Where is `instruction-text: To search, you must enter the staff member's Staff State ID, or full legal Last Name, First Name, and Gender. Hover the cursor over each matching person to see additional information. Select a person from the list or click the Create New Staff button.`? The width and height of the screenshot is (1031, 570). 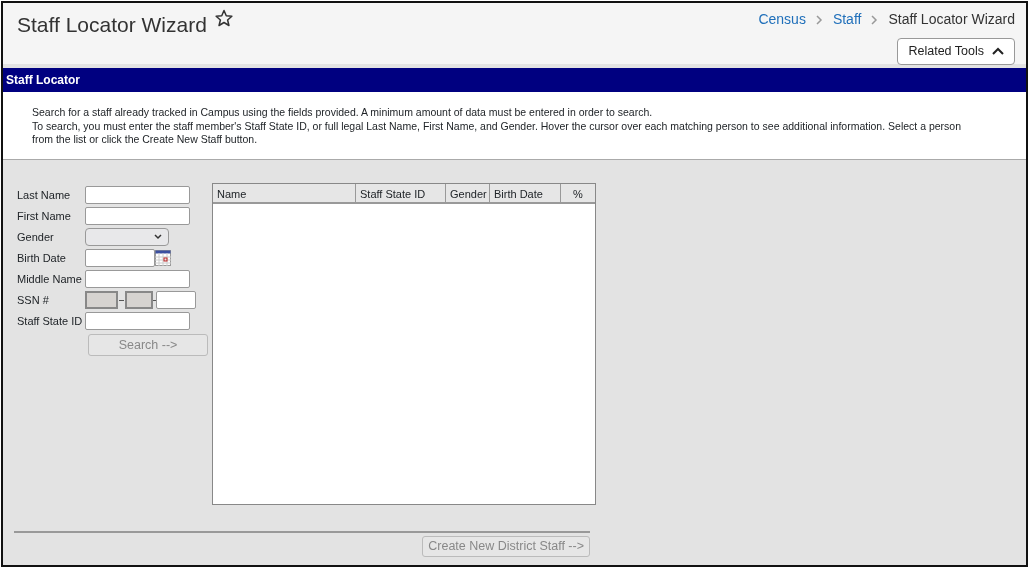
instruction-text: To search, you must enter the staff member's Staff State ID, or full legal Last Name, First Name, and Gender. Hover the cursor over each matching person to see additional information. Select a person from the list or click the Create New Staff button. is located at coordinates (497, 133).